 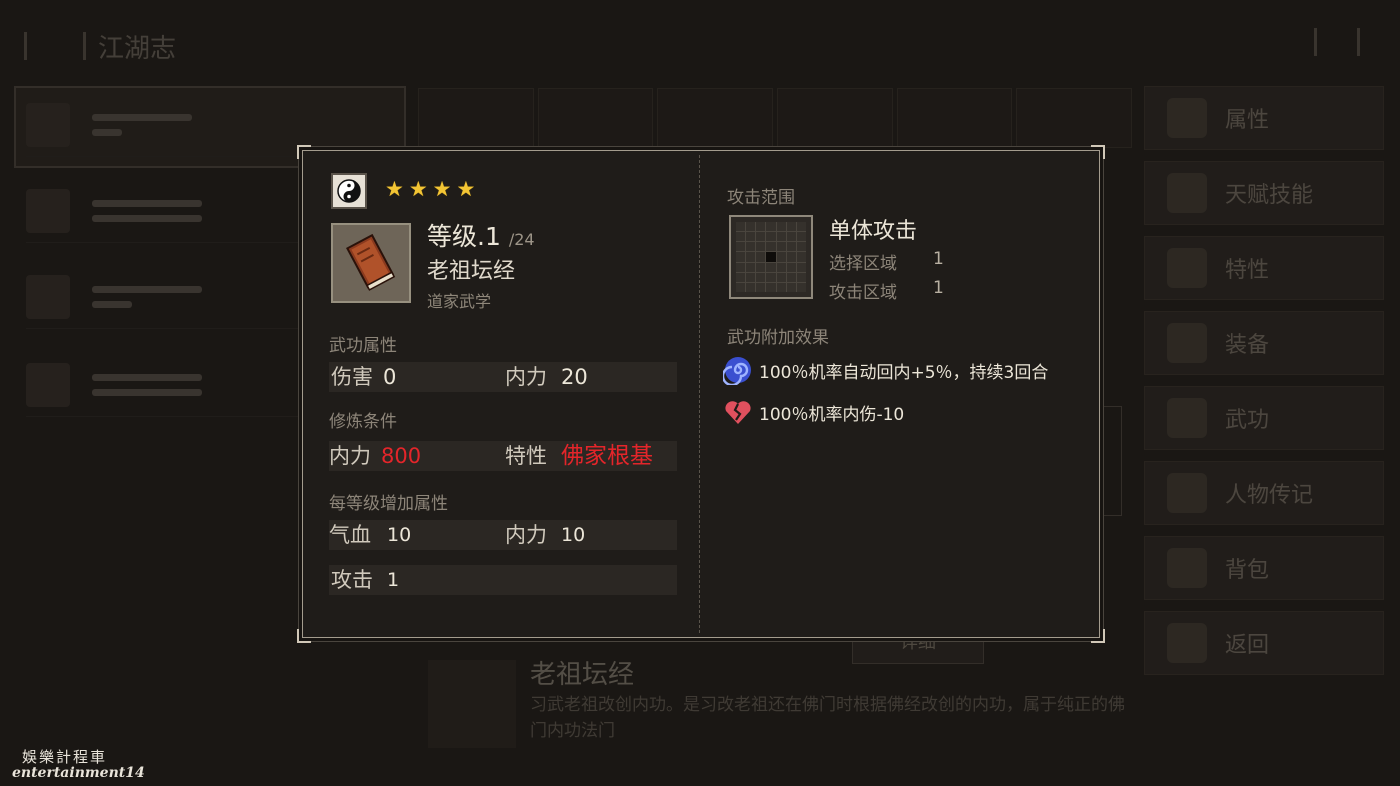 I want to click on skill-category-tabs, so click(x=775, y=118).